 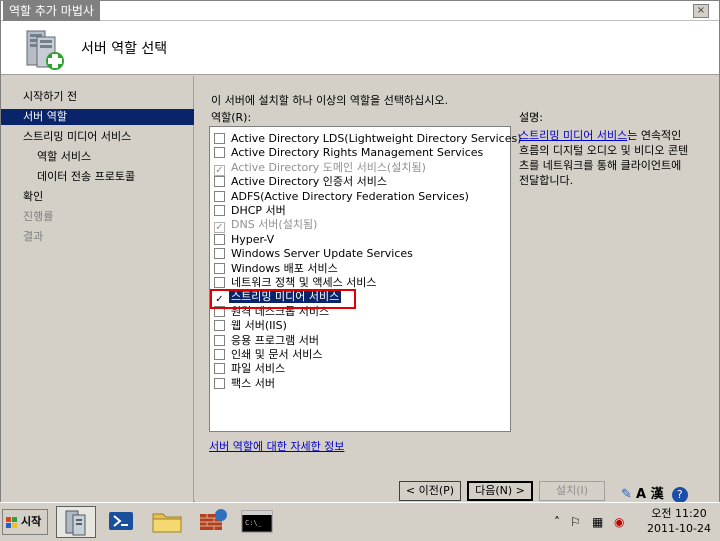 What do you see at coordinates (11, 522) in the screenshot?
I see `windows-logo-icon` at bounding box center [11, 522].